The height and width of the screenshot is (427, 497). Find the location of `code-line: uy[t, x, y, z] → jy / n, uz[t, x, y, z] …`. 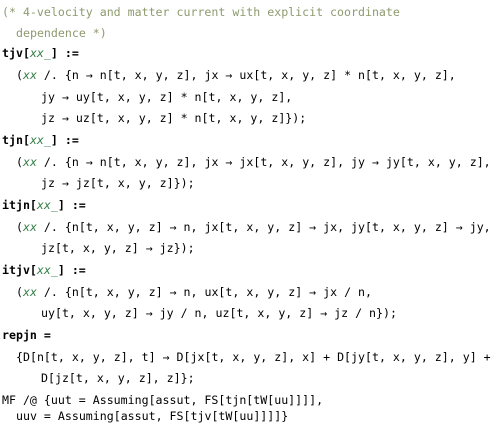

code-line: uy[t, x, y, z] → jy / n, uz[t, x, y, z] … is located at coordinates (219, 313).